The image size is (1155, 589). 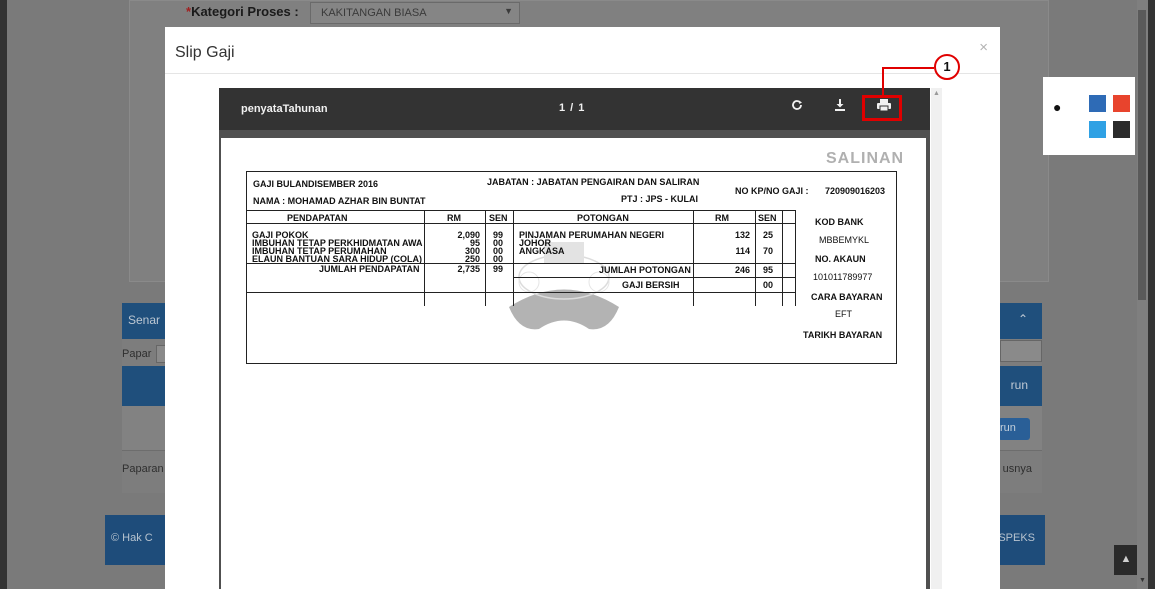 I want to click on row-action-button: run, so click(x=1014, y=429).